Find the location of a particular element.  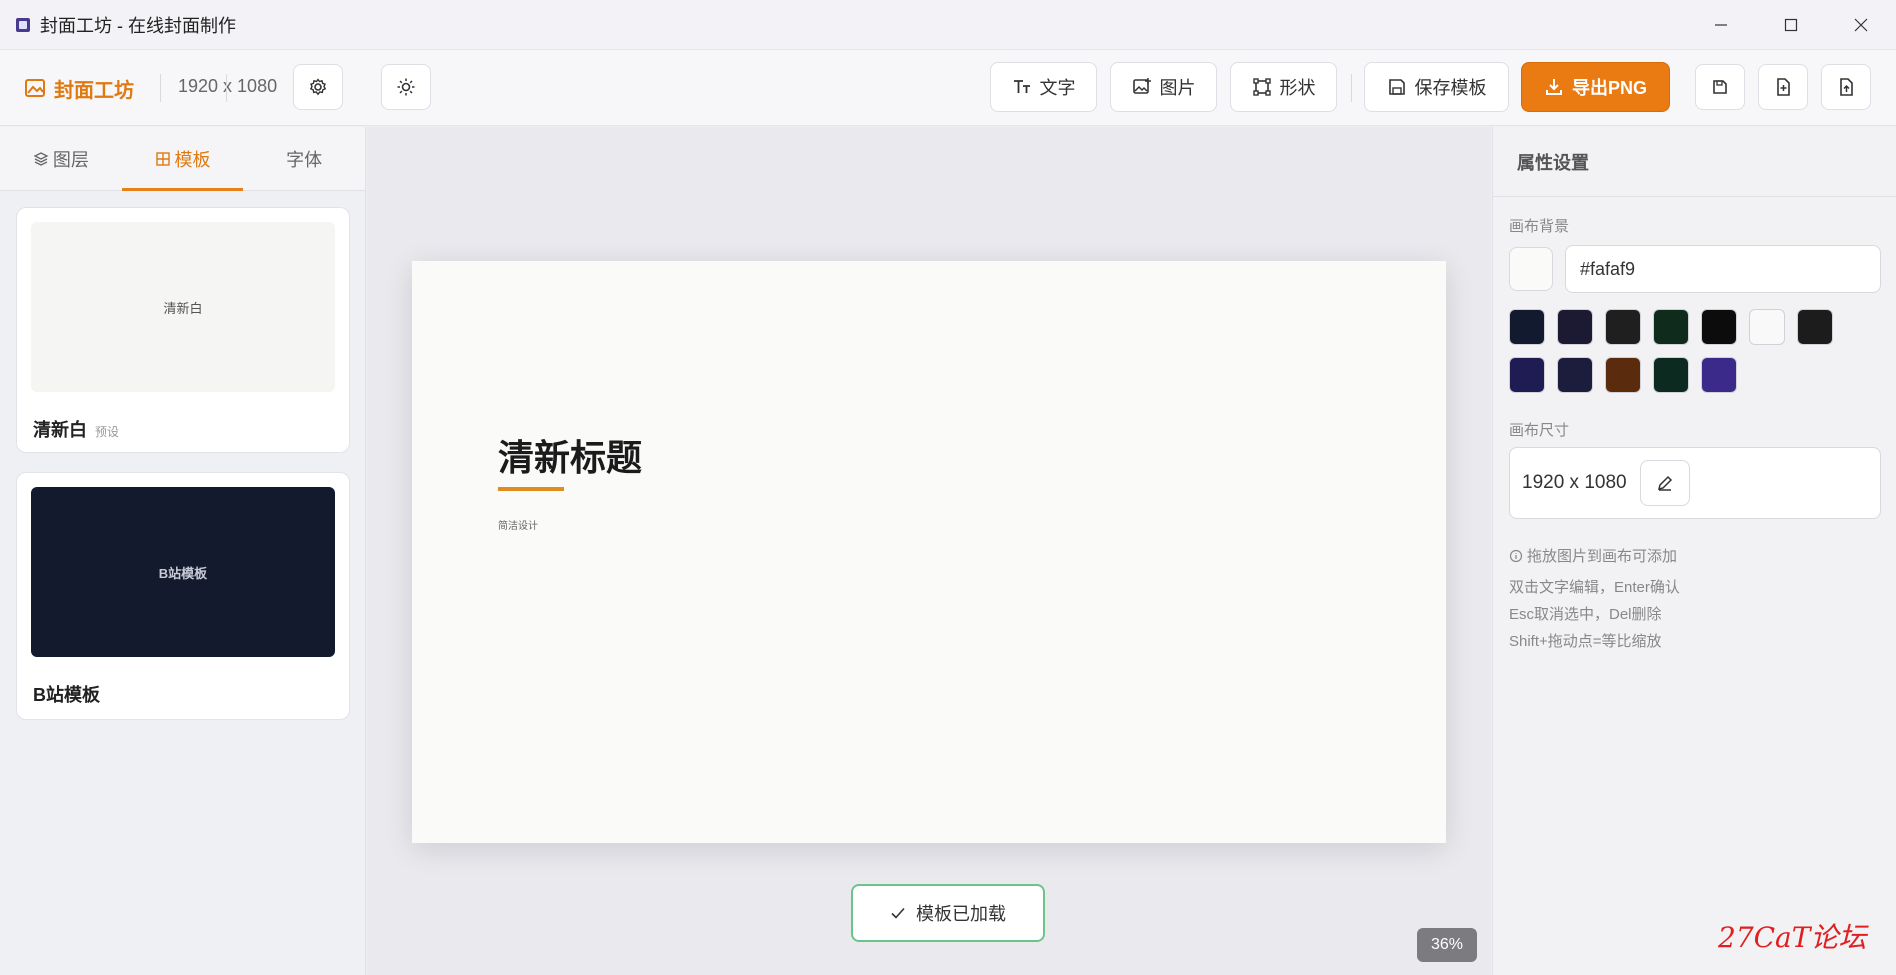

pencil-icon is located at coordinates (1665, 483).